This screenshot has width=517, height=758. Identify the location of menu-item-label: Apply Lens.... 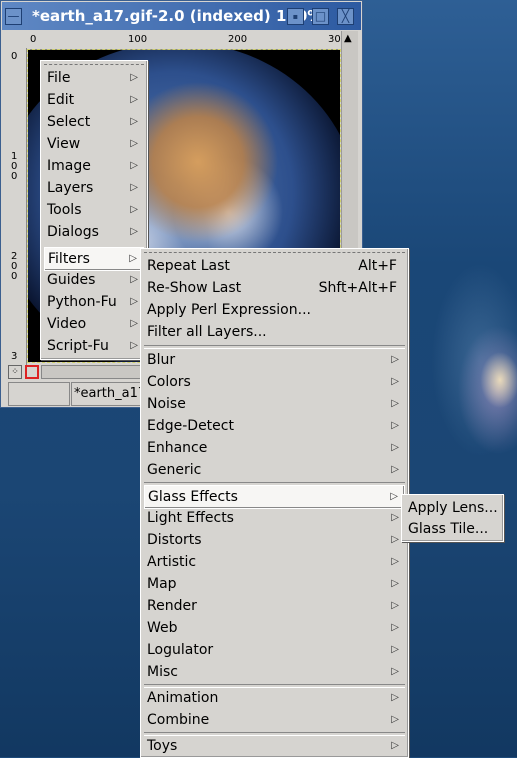
(453, 508).